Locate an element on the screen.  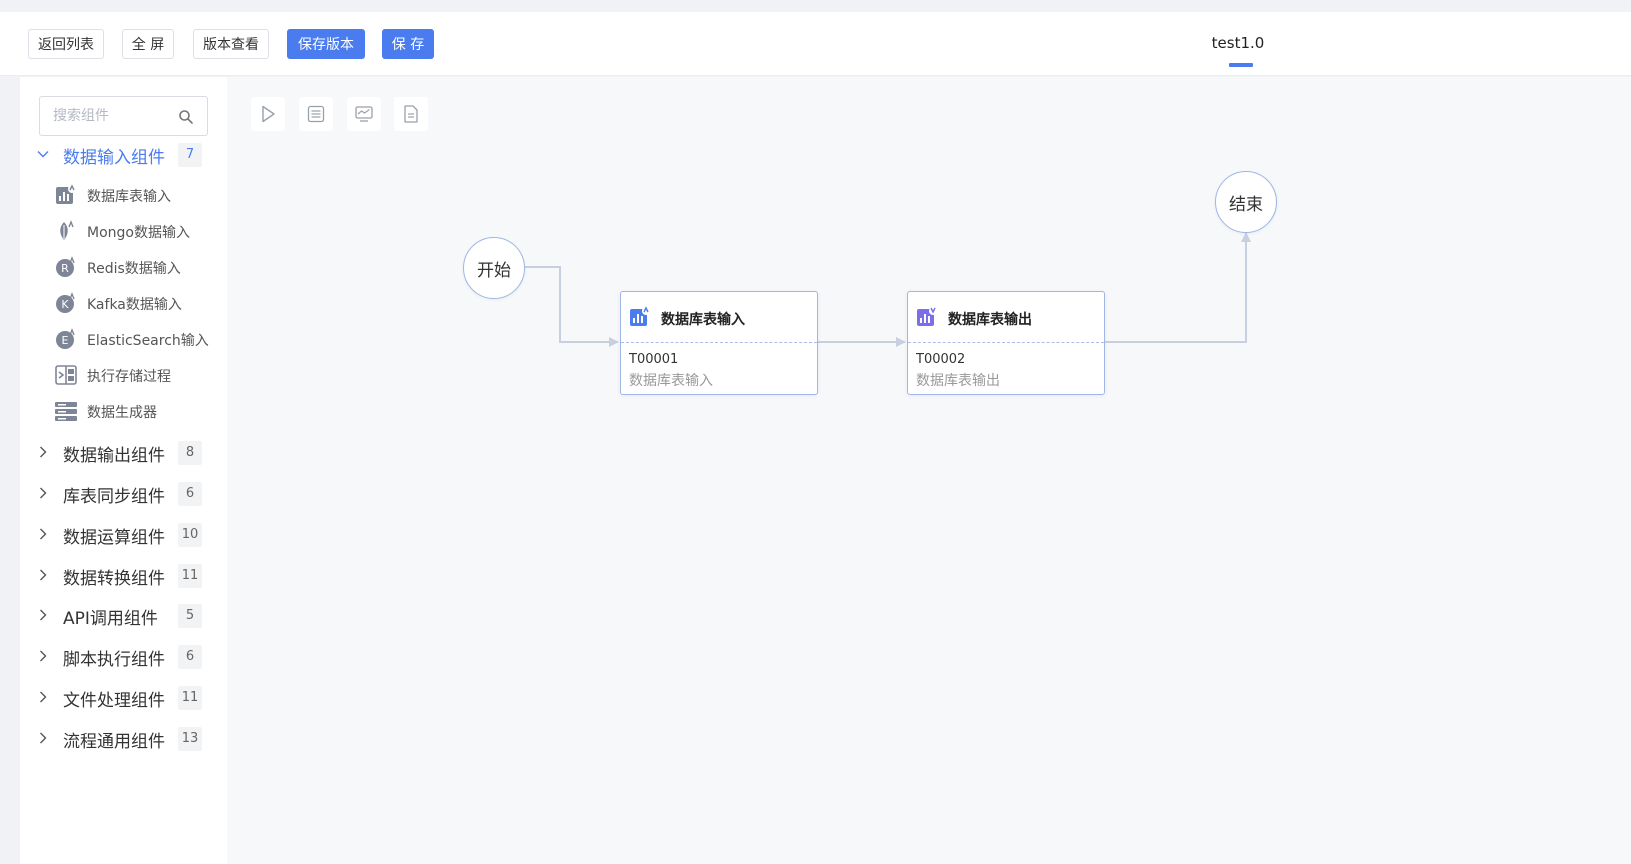
kafka-icon: K is located at coordinates (65, 302).